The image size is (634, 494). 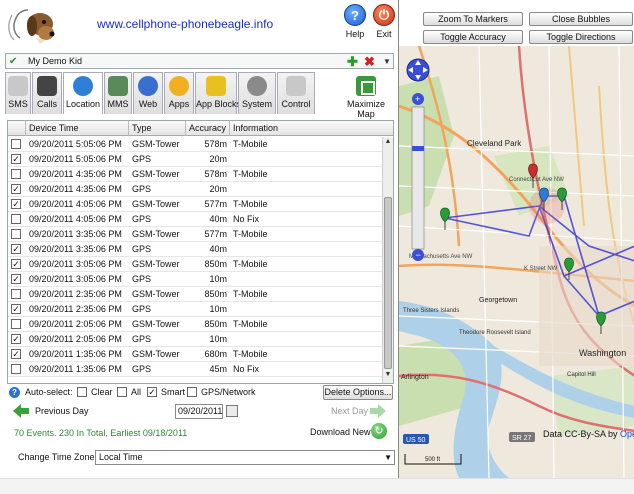 What do you see at coordinates (415, 377) in the screenshot?
I see `map-label-arlington: Arlington` at bounding box center [415, 377].